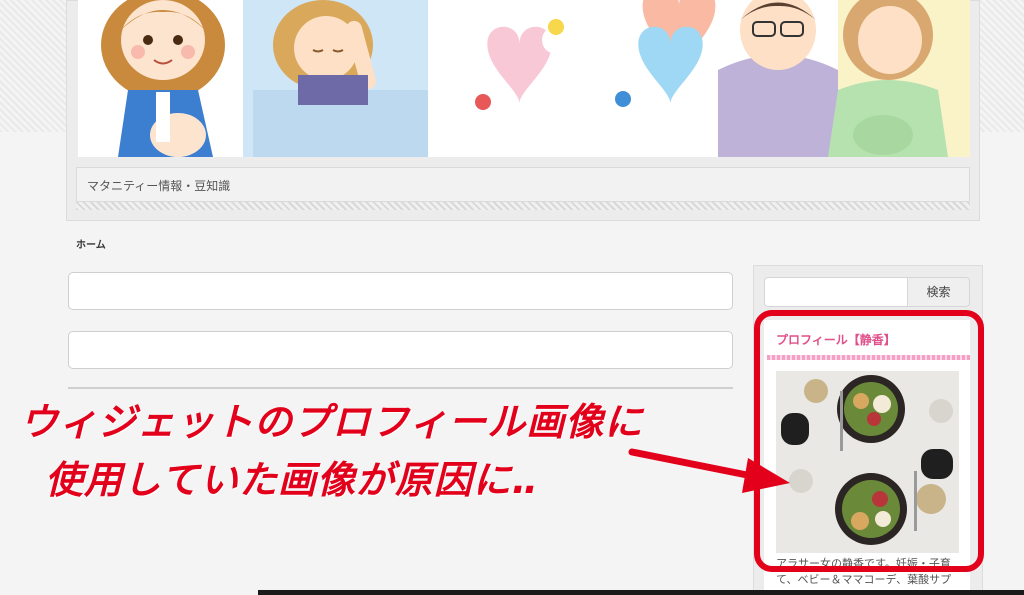 The height and width of the screenshot is (595, 1024). I want to click on annotation-text-line1: ウィジェットのプロフィール画像に, so click(332, 422).